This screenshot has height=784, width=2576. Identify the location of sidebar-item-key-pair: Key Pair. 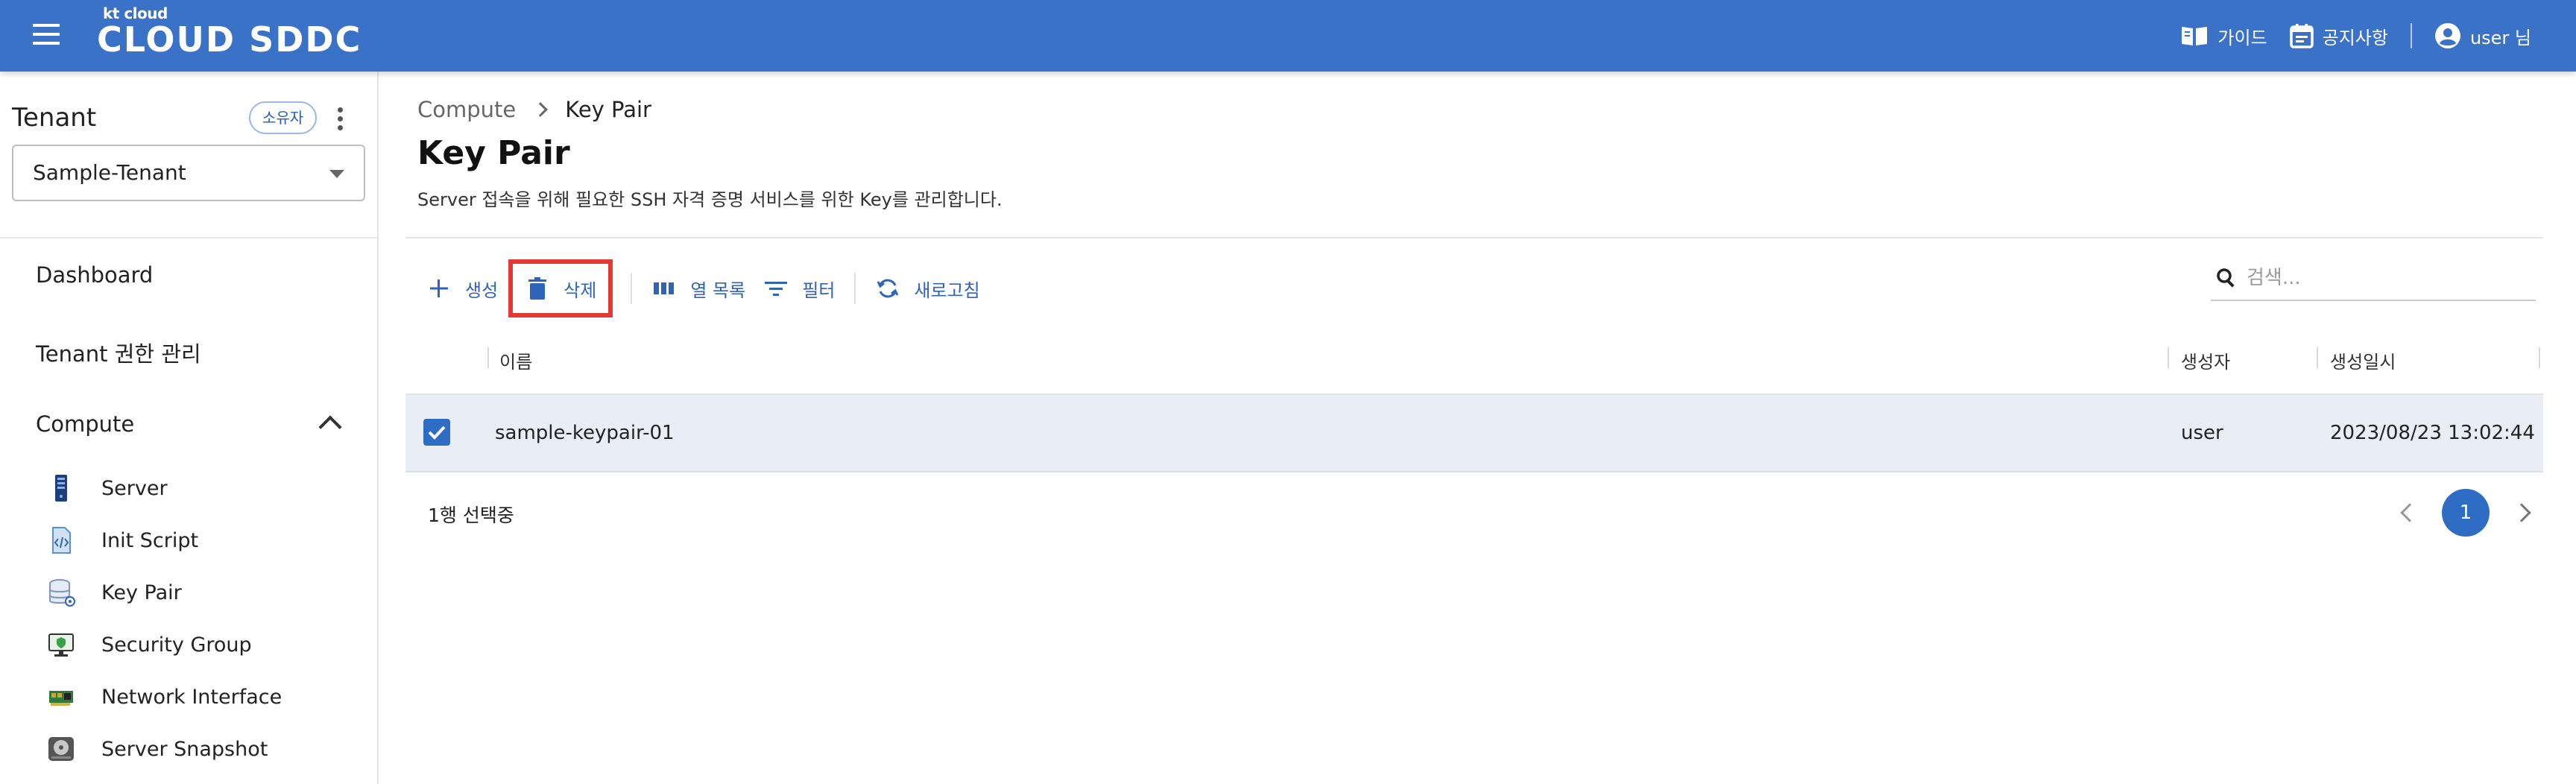
(114, 592).